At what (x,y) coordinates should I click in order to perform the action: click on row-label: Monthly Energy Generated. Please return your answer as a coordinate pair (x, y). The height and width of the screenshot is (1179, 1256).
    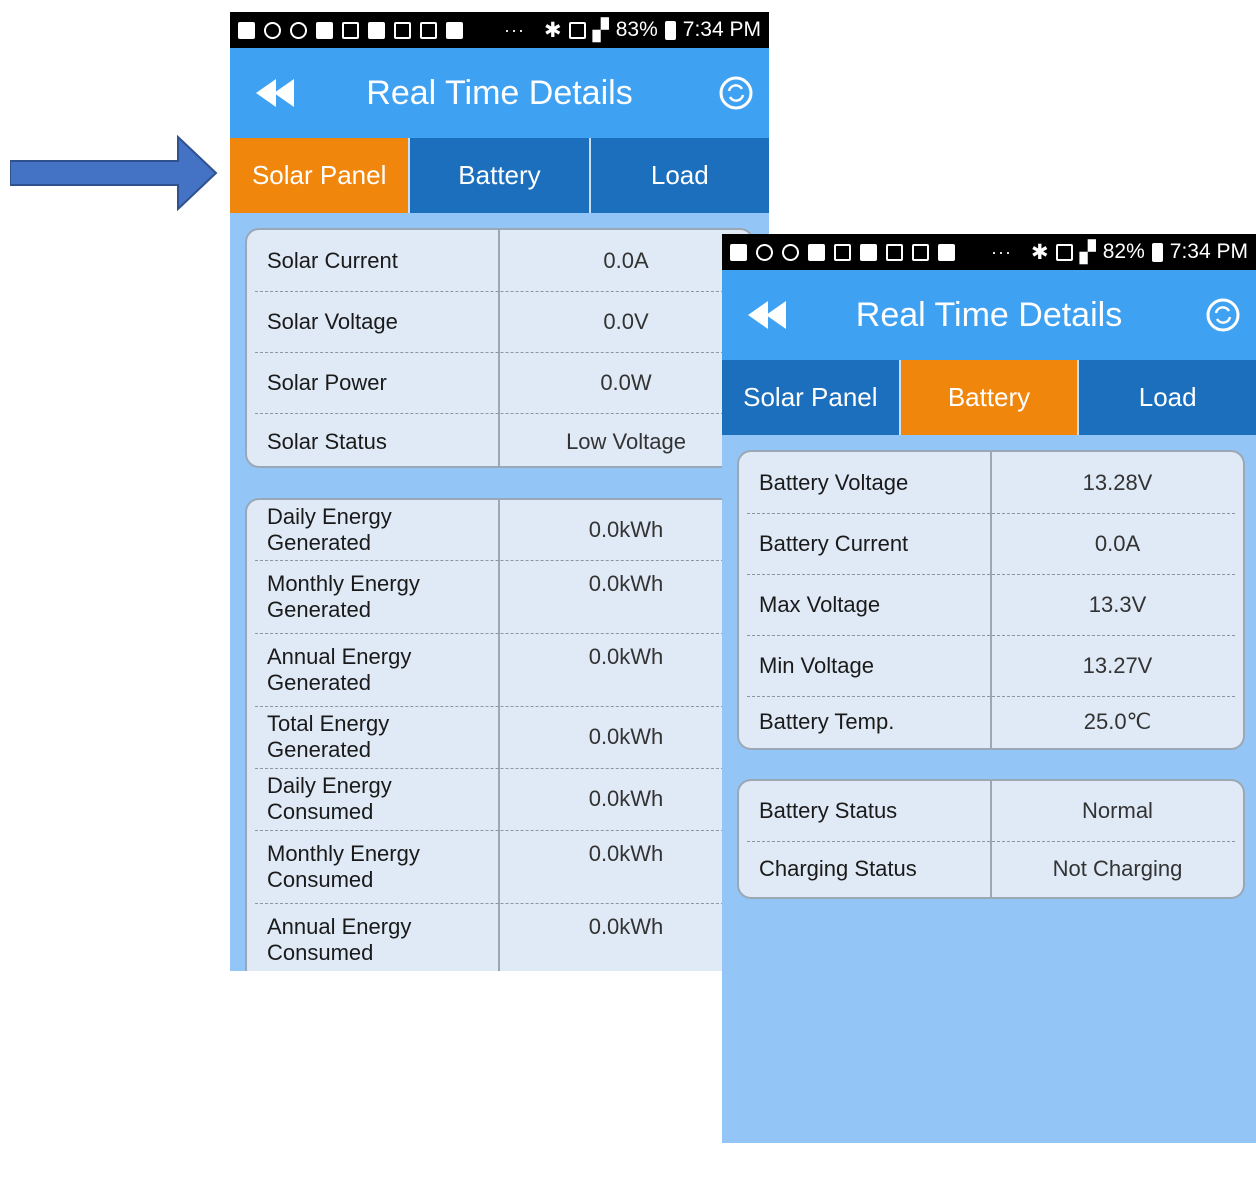
    Looking at the image, I should click on (373, 596).